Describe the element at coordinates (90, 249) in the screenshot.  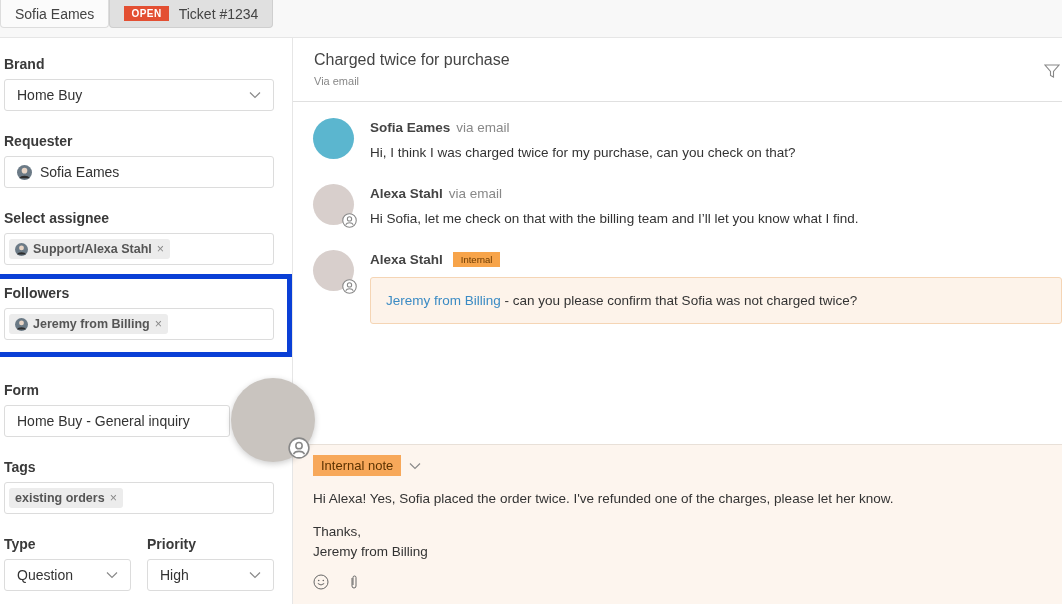
I see `chip: Support/Alexa Stahl ×` at that location.